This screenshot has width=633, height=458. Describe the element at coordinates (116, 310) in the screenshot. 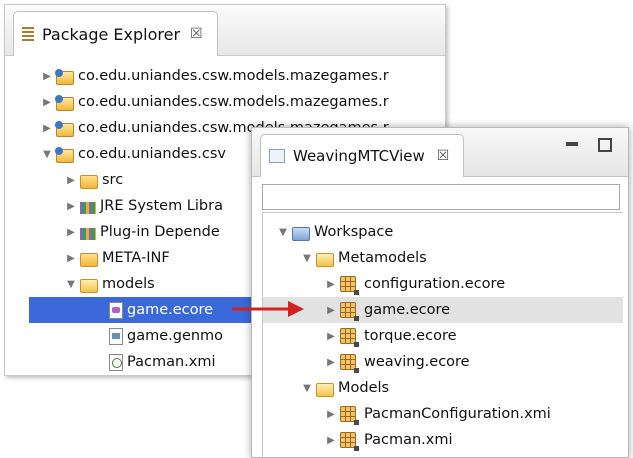

I see `ecore-file-icon` at that location.